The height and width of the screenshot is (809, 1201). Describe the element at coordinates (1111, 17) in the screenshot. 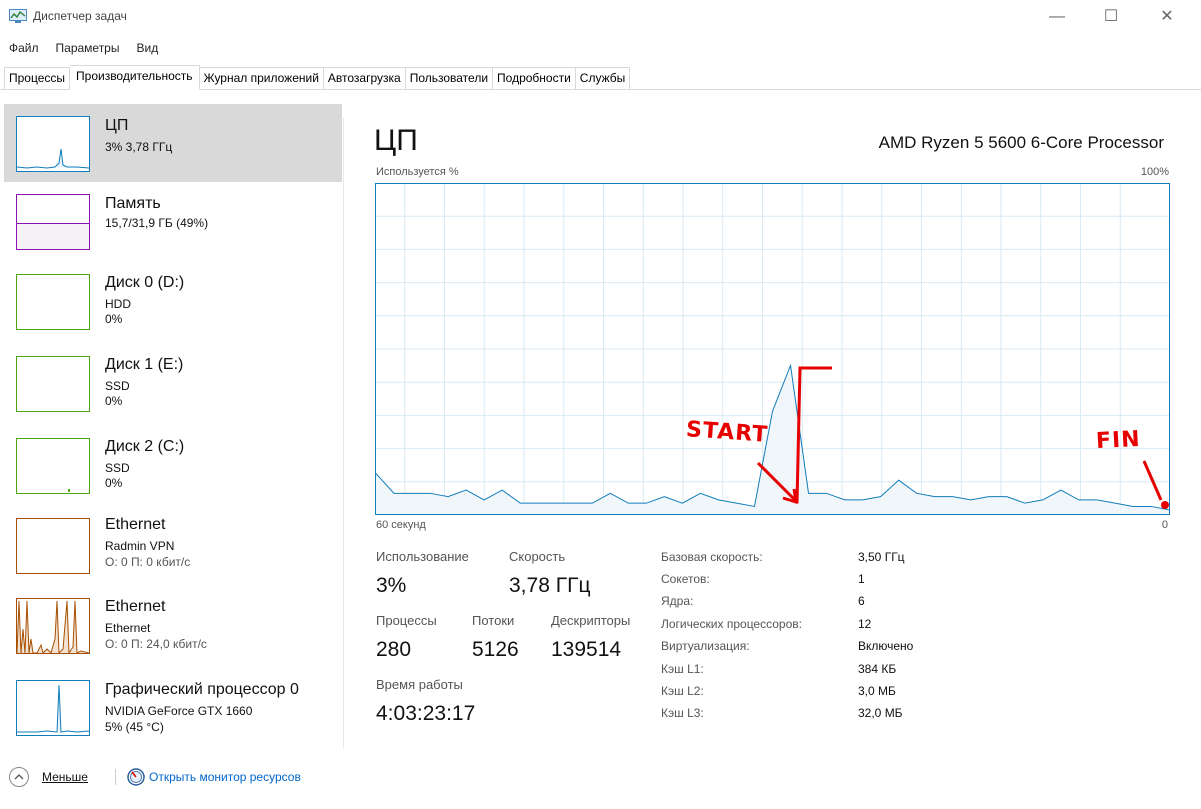

I see `maximize-button: ☐` at that location.